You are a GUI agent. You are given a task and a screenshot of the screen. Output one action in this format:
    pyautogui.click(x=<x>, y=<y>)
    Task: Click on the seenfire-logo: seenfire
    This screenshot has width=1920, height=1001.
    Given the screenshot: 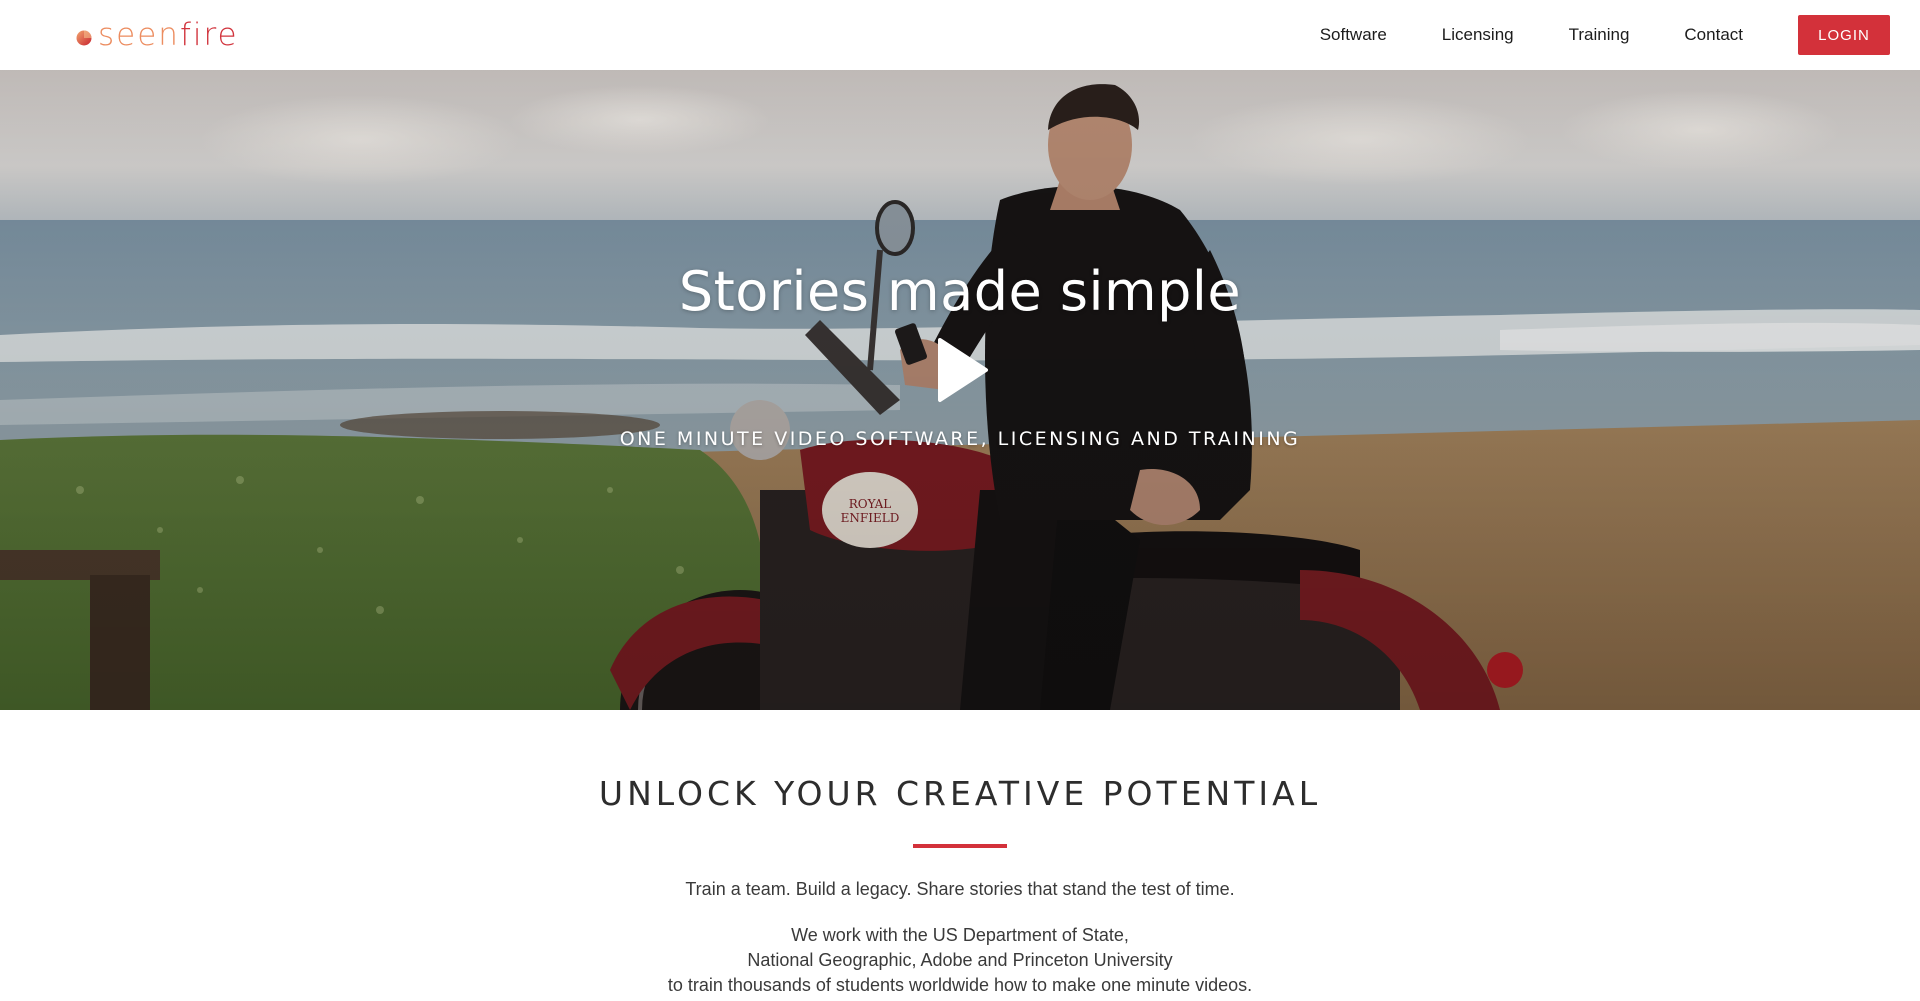 What is the action you would take?
    pyautogui.click(x=157, y=35)
    